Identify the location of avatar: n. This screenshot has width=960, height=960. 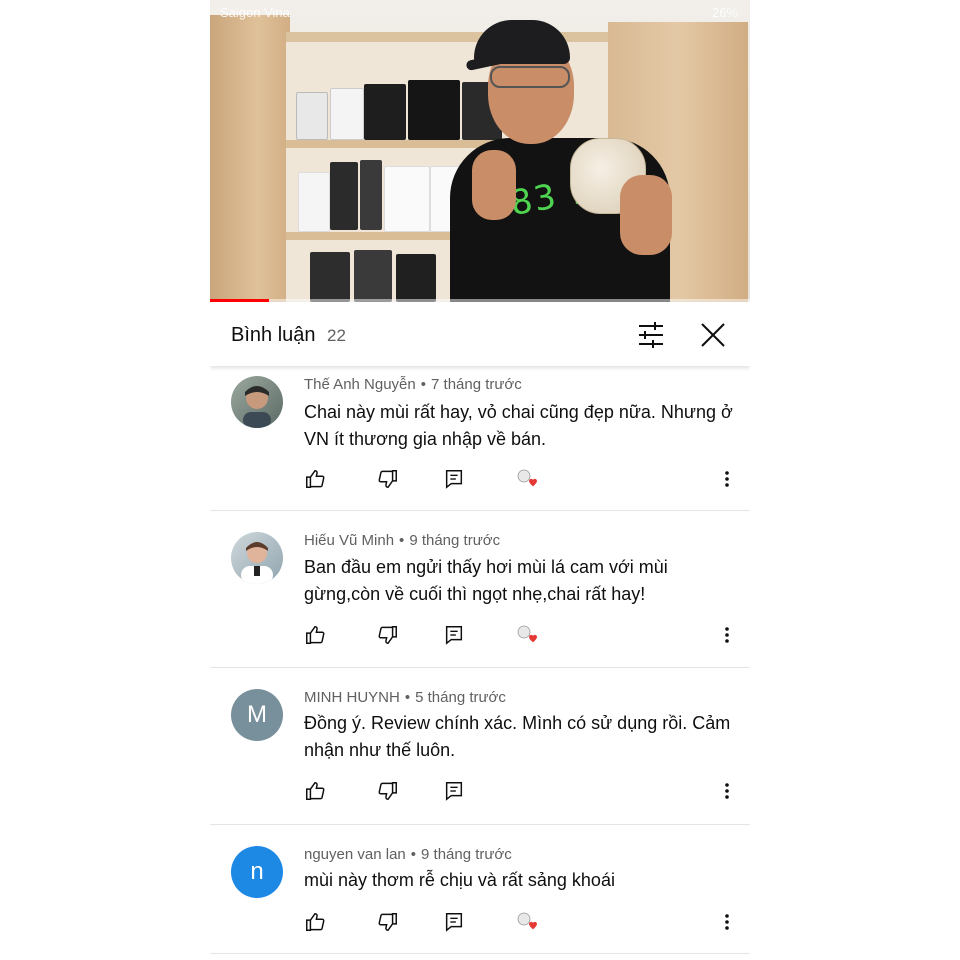
(257, 872).